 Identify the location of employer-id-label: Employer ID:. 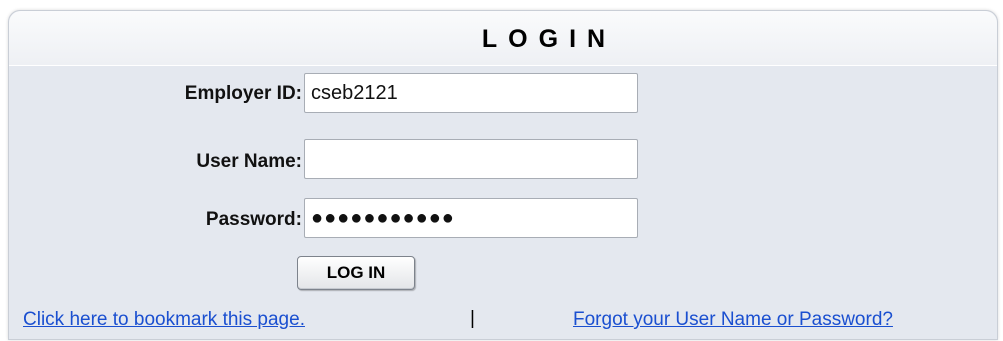
(243, 93).